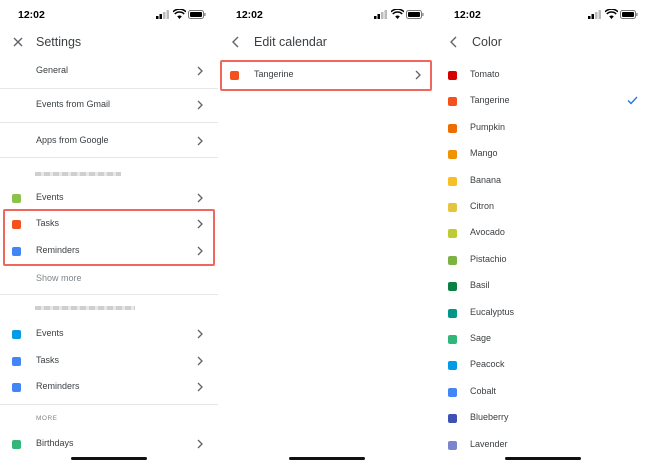  What do you see at coordinates (492, 312) in the screenshot?
I see `color-option-label: Eucalyptus` at bounding box center [492, 312].